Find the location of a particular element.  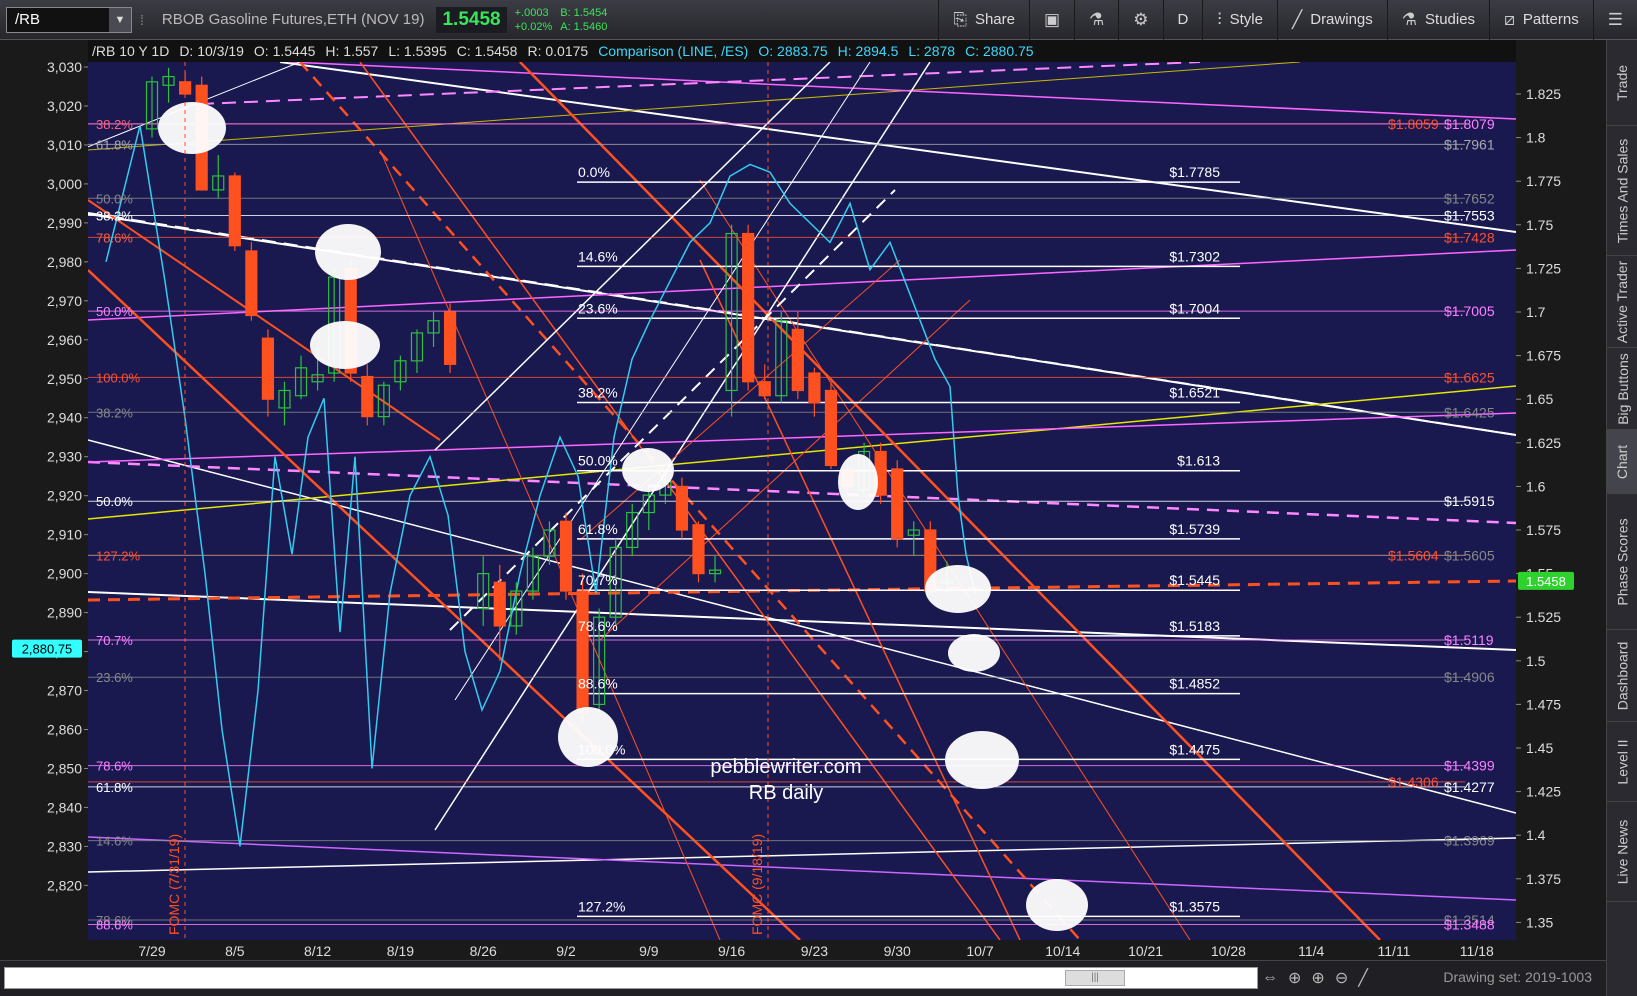

left-tick-label: 2,970 is located at coordinates (64, 301).